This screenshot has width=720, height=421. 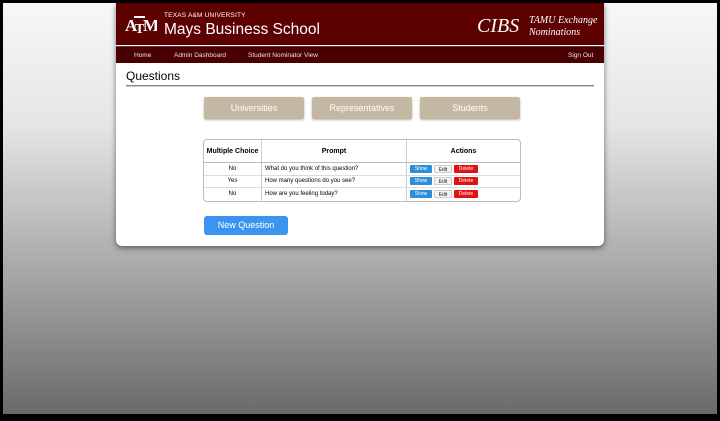 I want to click on cell-prompt: How many questions do you see?, so click(x=334, y=181).